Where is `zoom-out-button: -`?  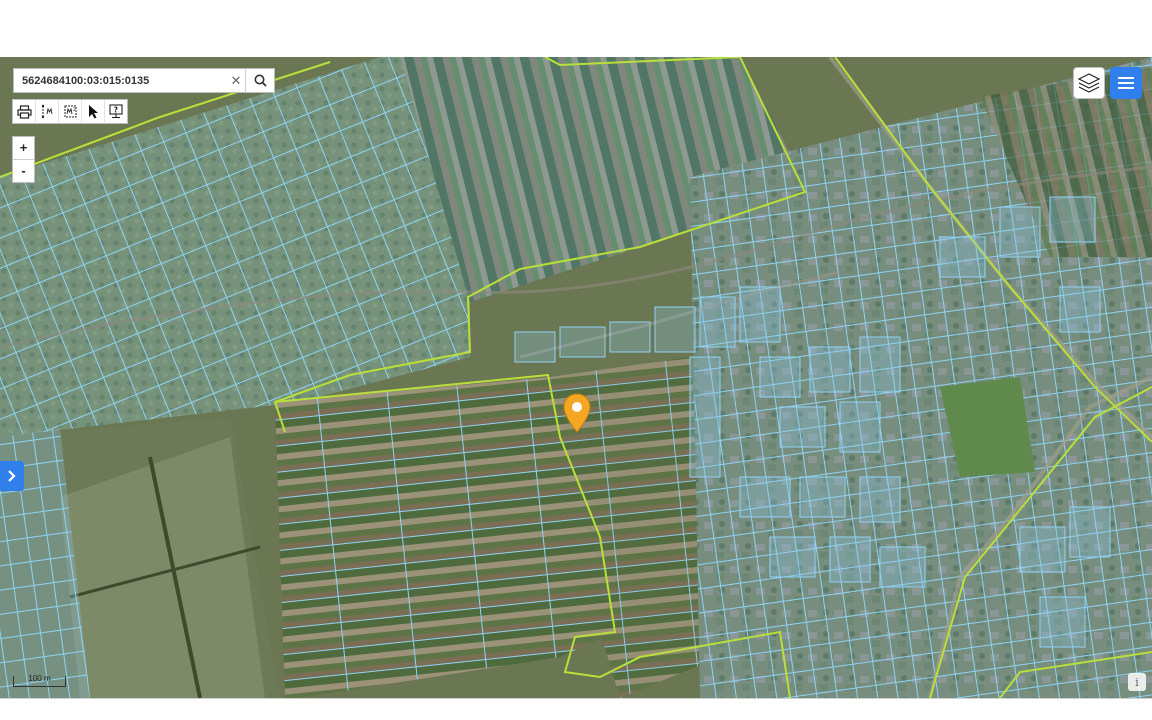 zoom-out-button: - is located at coordinates (23, 171).